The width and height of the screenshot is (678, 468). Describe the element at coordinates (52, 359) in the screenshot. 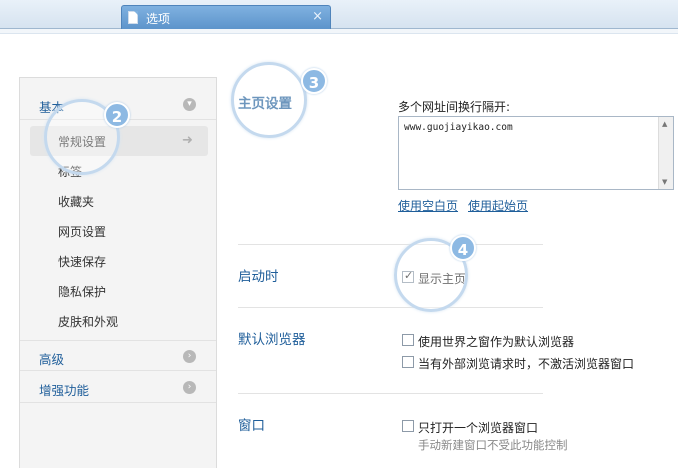

I see `sidebar-group-label: 高级` at that location.